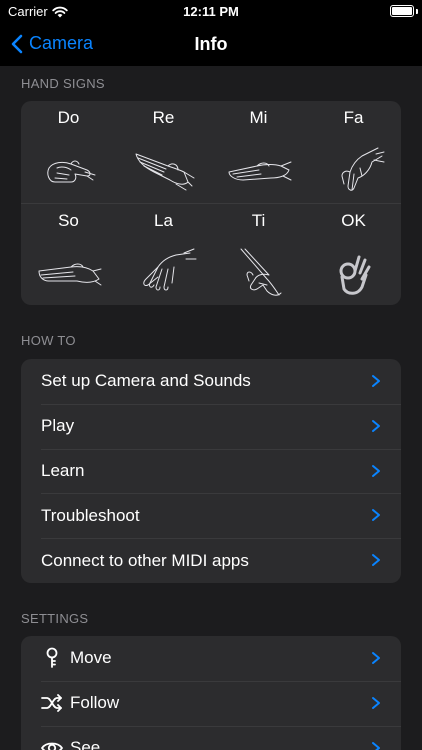 The height and width of the screenshot is (750, 422). I want to click on list-item-label: Troubleshoot, so click(90, 515).